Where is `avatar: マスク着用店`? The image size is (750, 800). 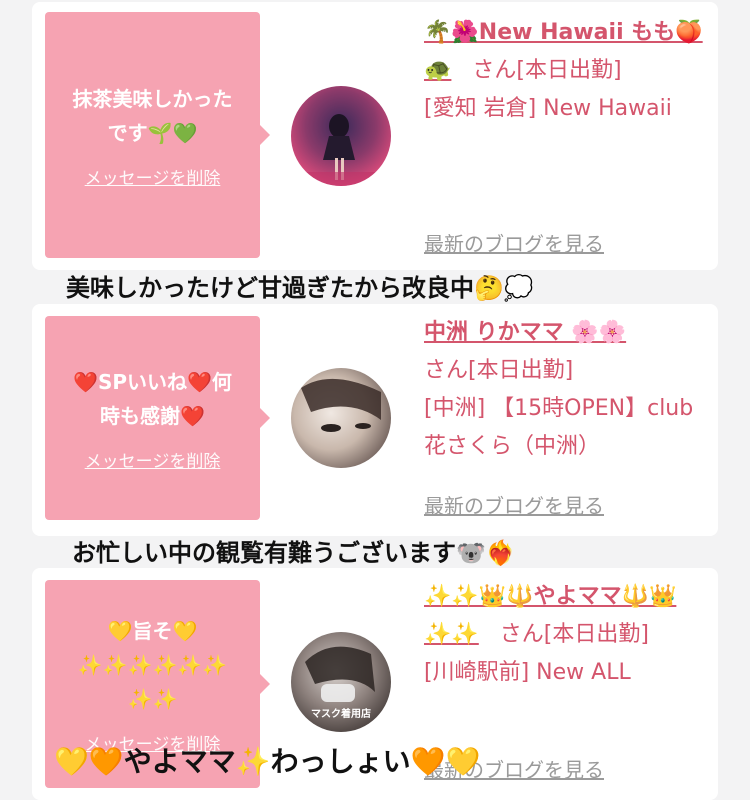 avatar: マスク着用店 is located at coordinates (341, 682).